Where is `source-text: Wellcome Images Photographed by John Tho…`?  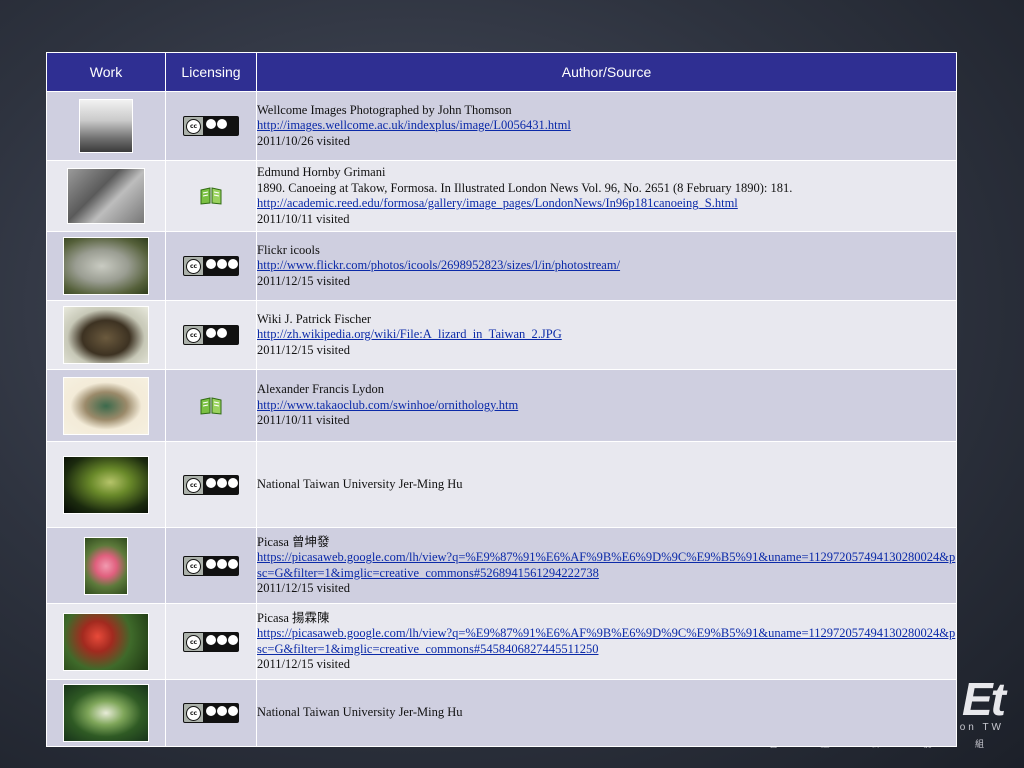
source-text: Wellcome Images Photographed by John Tho… is located at coordinates (384, 109).